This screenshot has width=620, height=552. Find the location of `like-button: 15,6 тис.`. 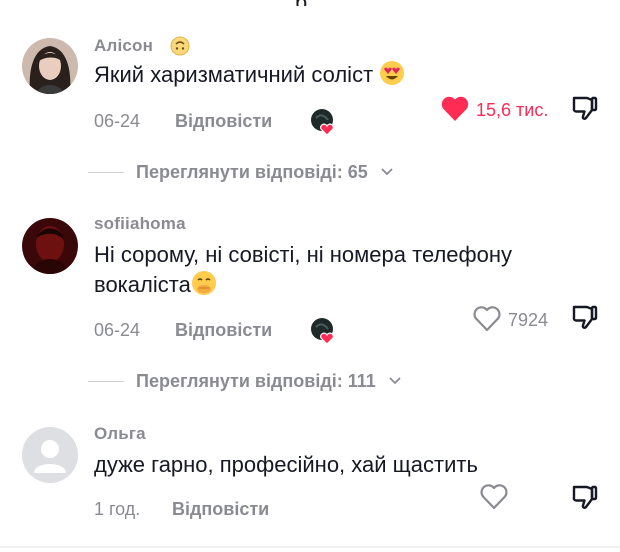

like-button: 15,6 тис. is located at coordinates (494, 110).